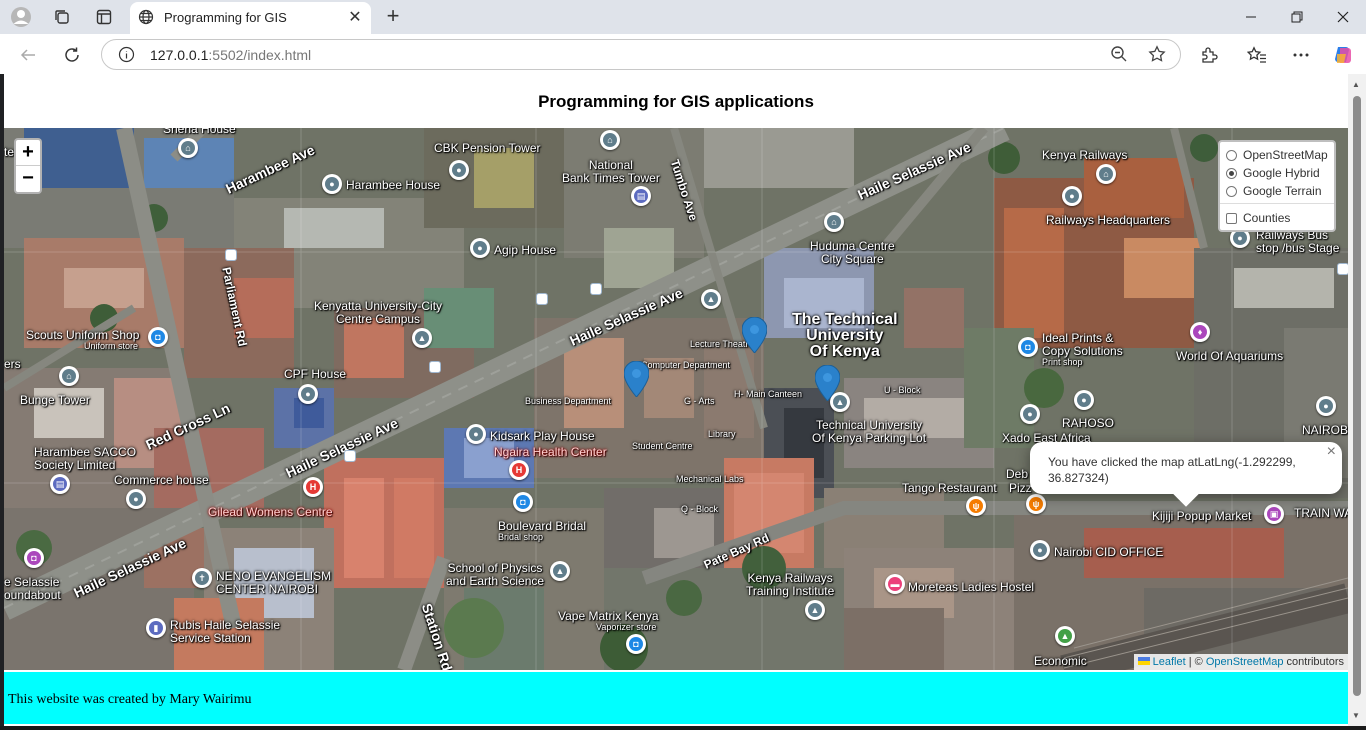  Describe the element at coordinates (1251, 17) in the screenshot. I see `minimize-button` at that location.